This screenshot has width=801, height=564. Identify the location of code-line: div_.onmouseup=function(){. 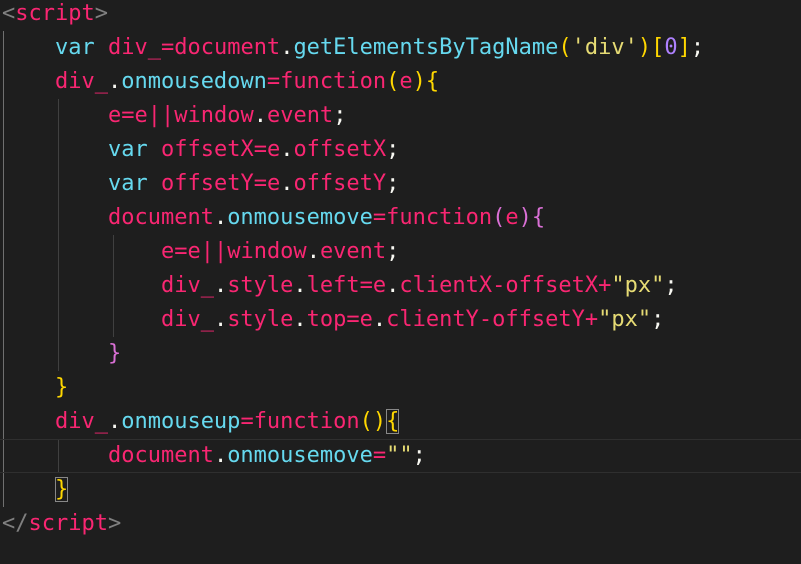
(400, 422).